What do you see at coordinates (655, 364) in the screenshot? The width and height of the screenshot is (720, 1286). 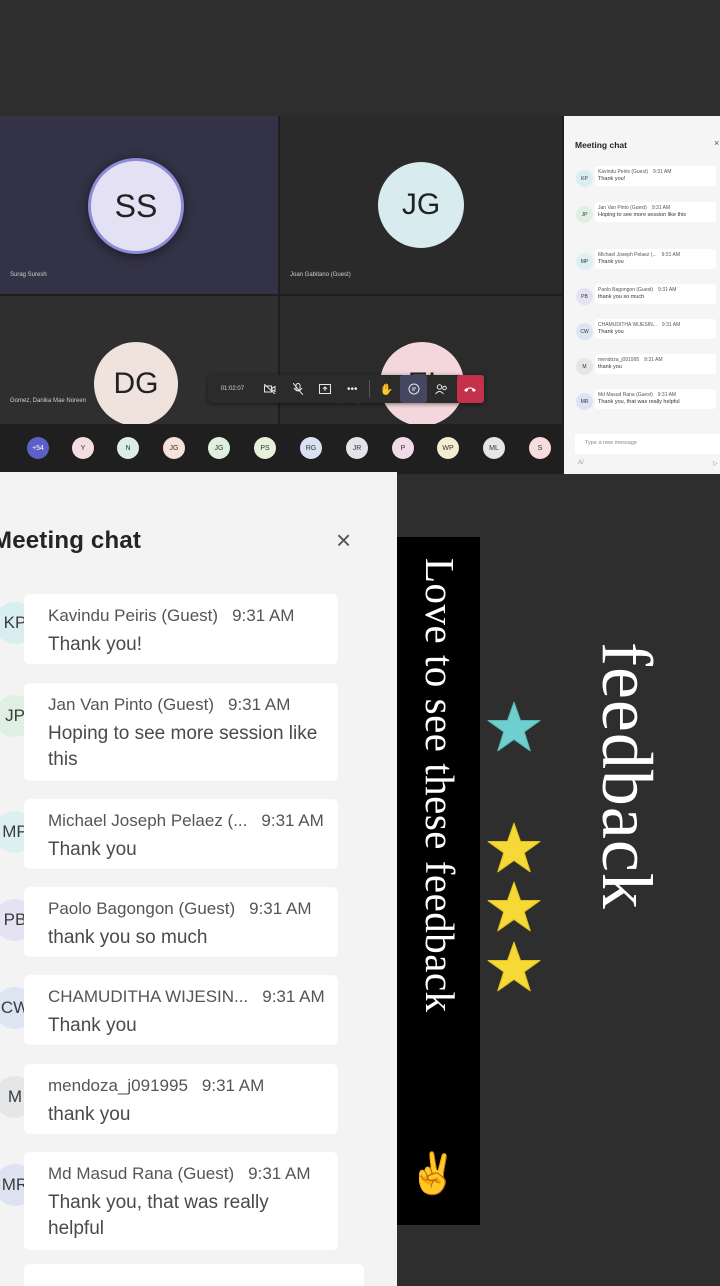 I see `message-bubble: mendoza_j091995 9:31 AM thank you` at bounding box center [655, 364].